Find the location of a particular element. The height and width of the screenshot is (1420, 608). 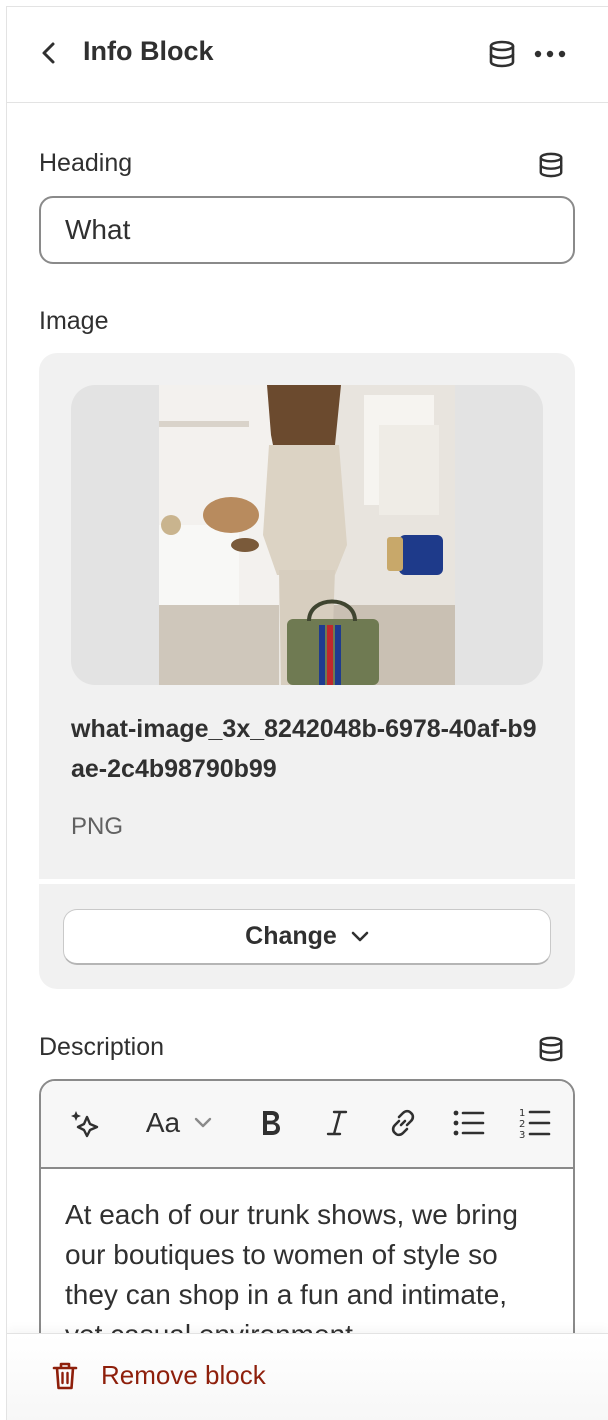

numbered-list-button: 123 is located at coordinates (535, 1123).